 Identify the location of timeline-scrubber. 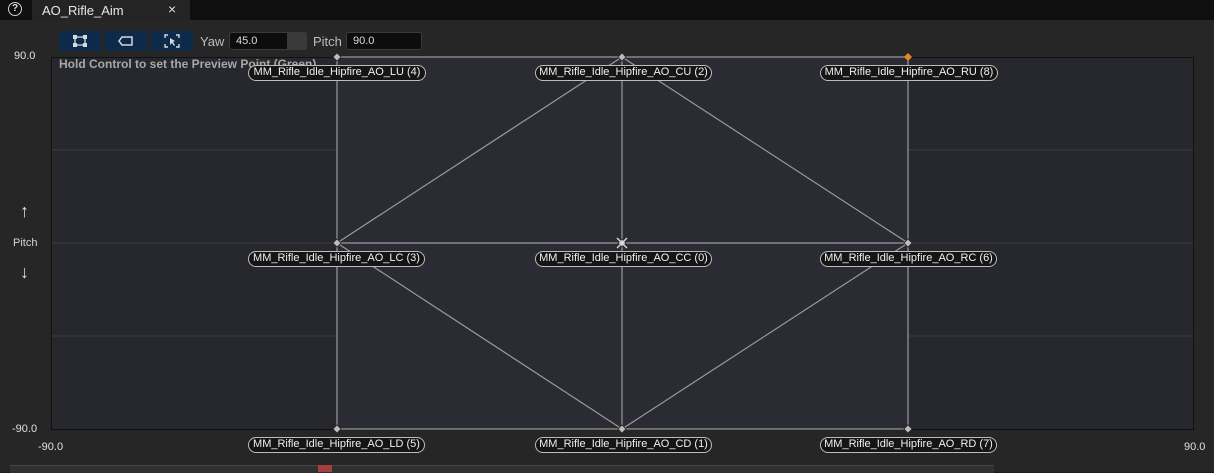
(325, 468).